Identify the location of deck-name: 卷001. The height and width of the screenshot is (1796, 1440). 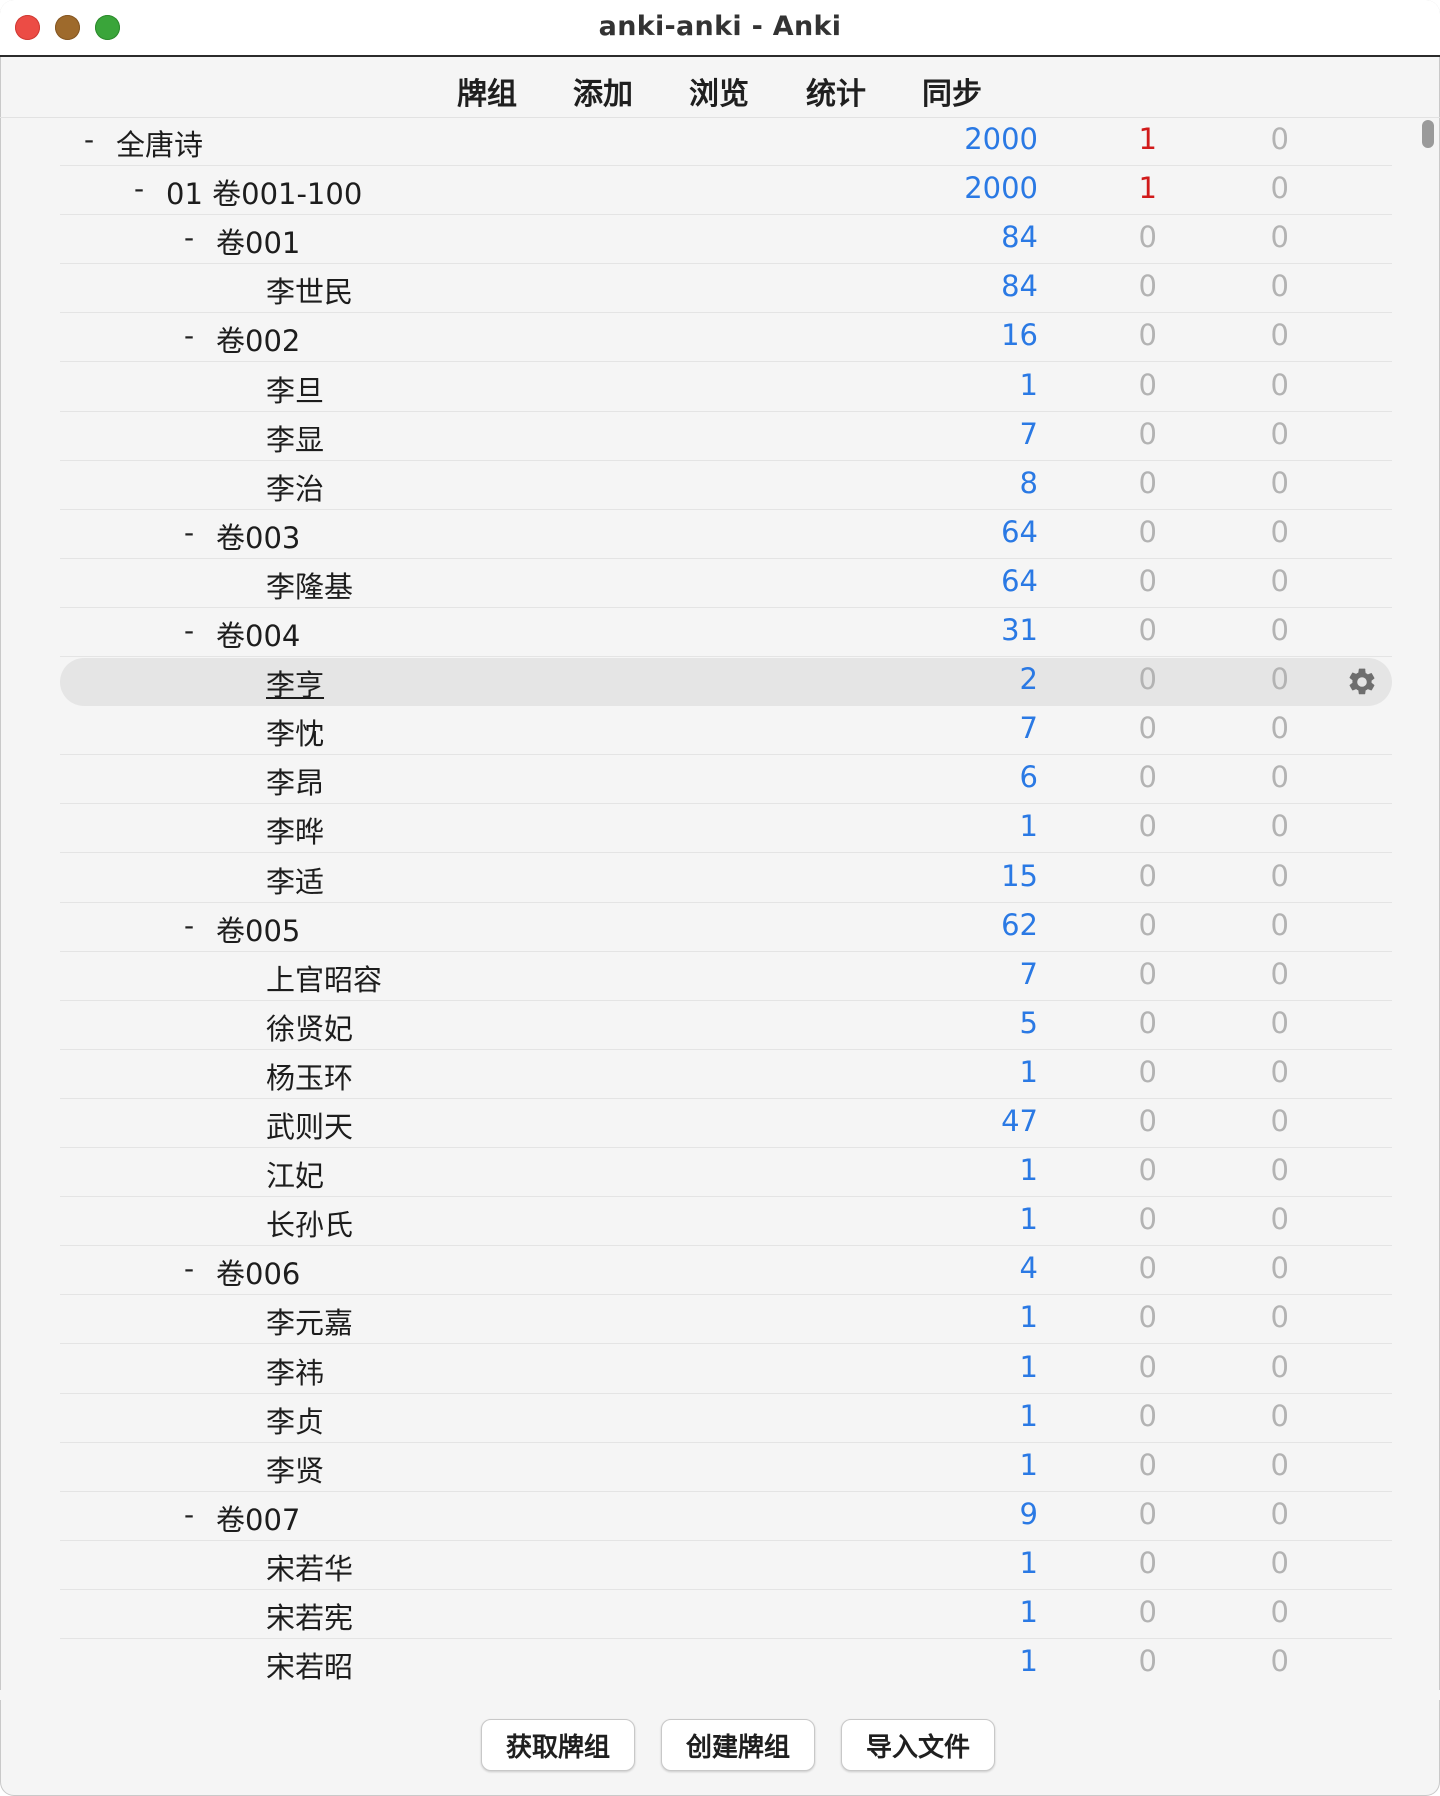
(258, 241).